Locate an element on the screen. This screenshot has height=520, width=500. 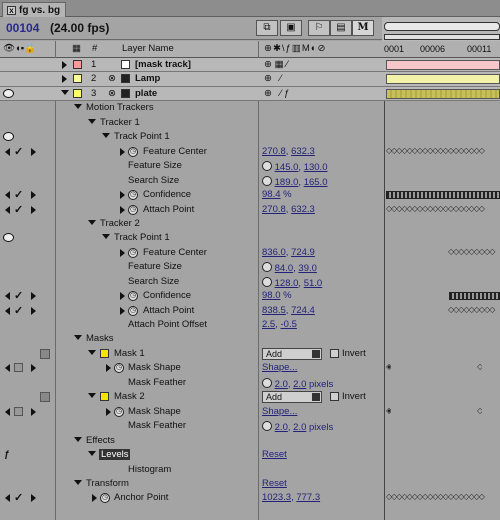
effect-name: Levels is located at coordinates (115, 454).